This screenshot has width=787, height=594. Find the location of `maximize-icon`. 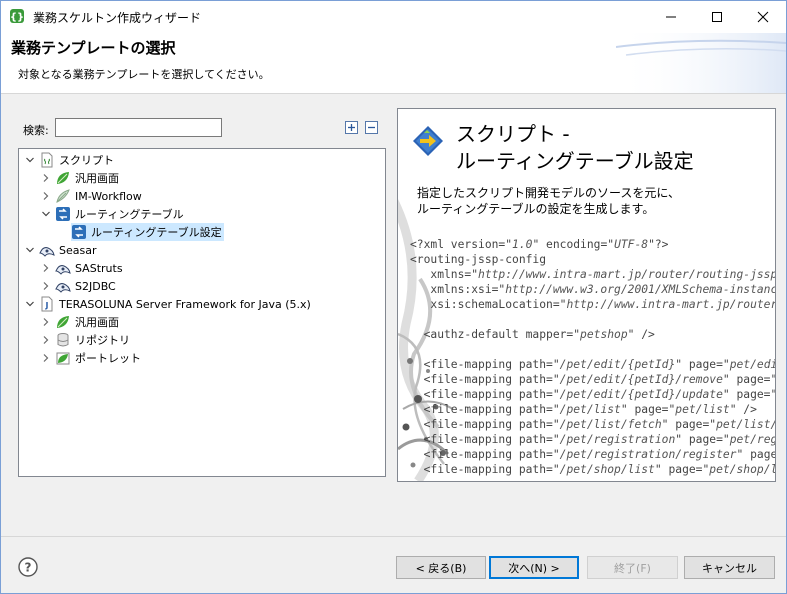

maximize-icon is located at coordinates (717, 17).